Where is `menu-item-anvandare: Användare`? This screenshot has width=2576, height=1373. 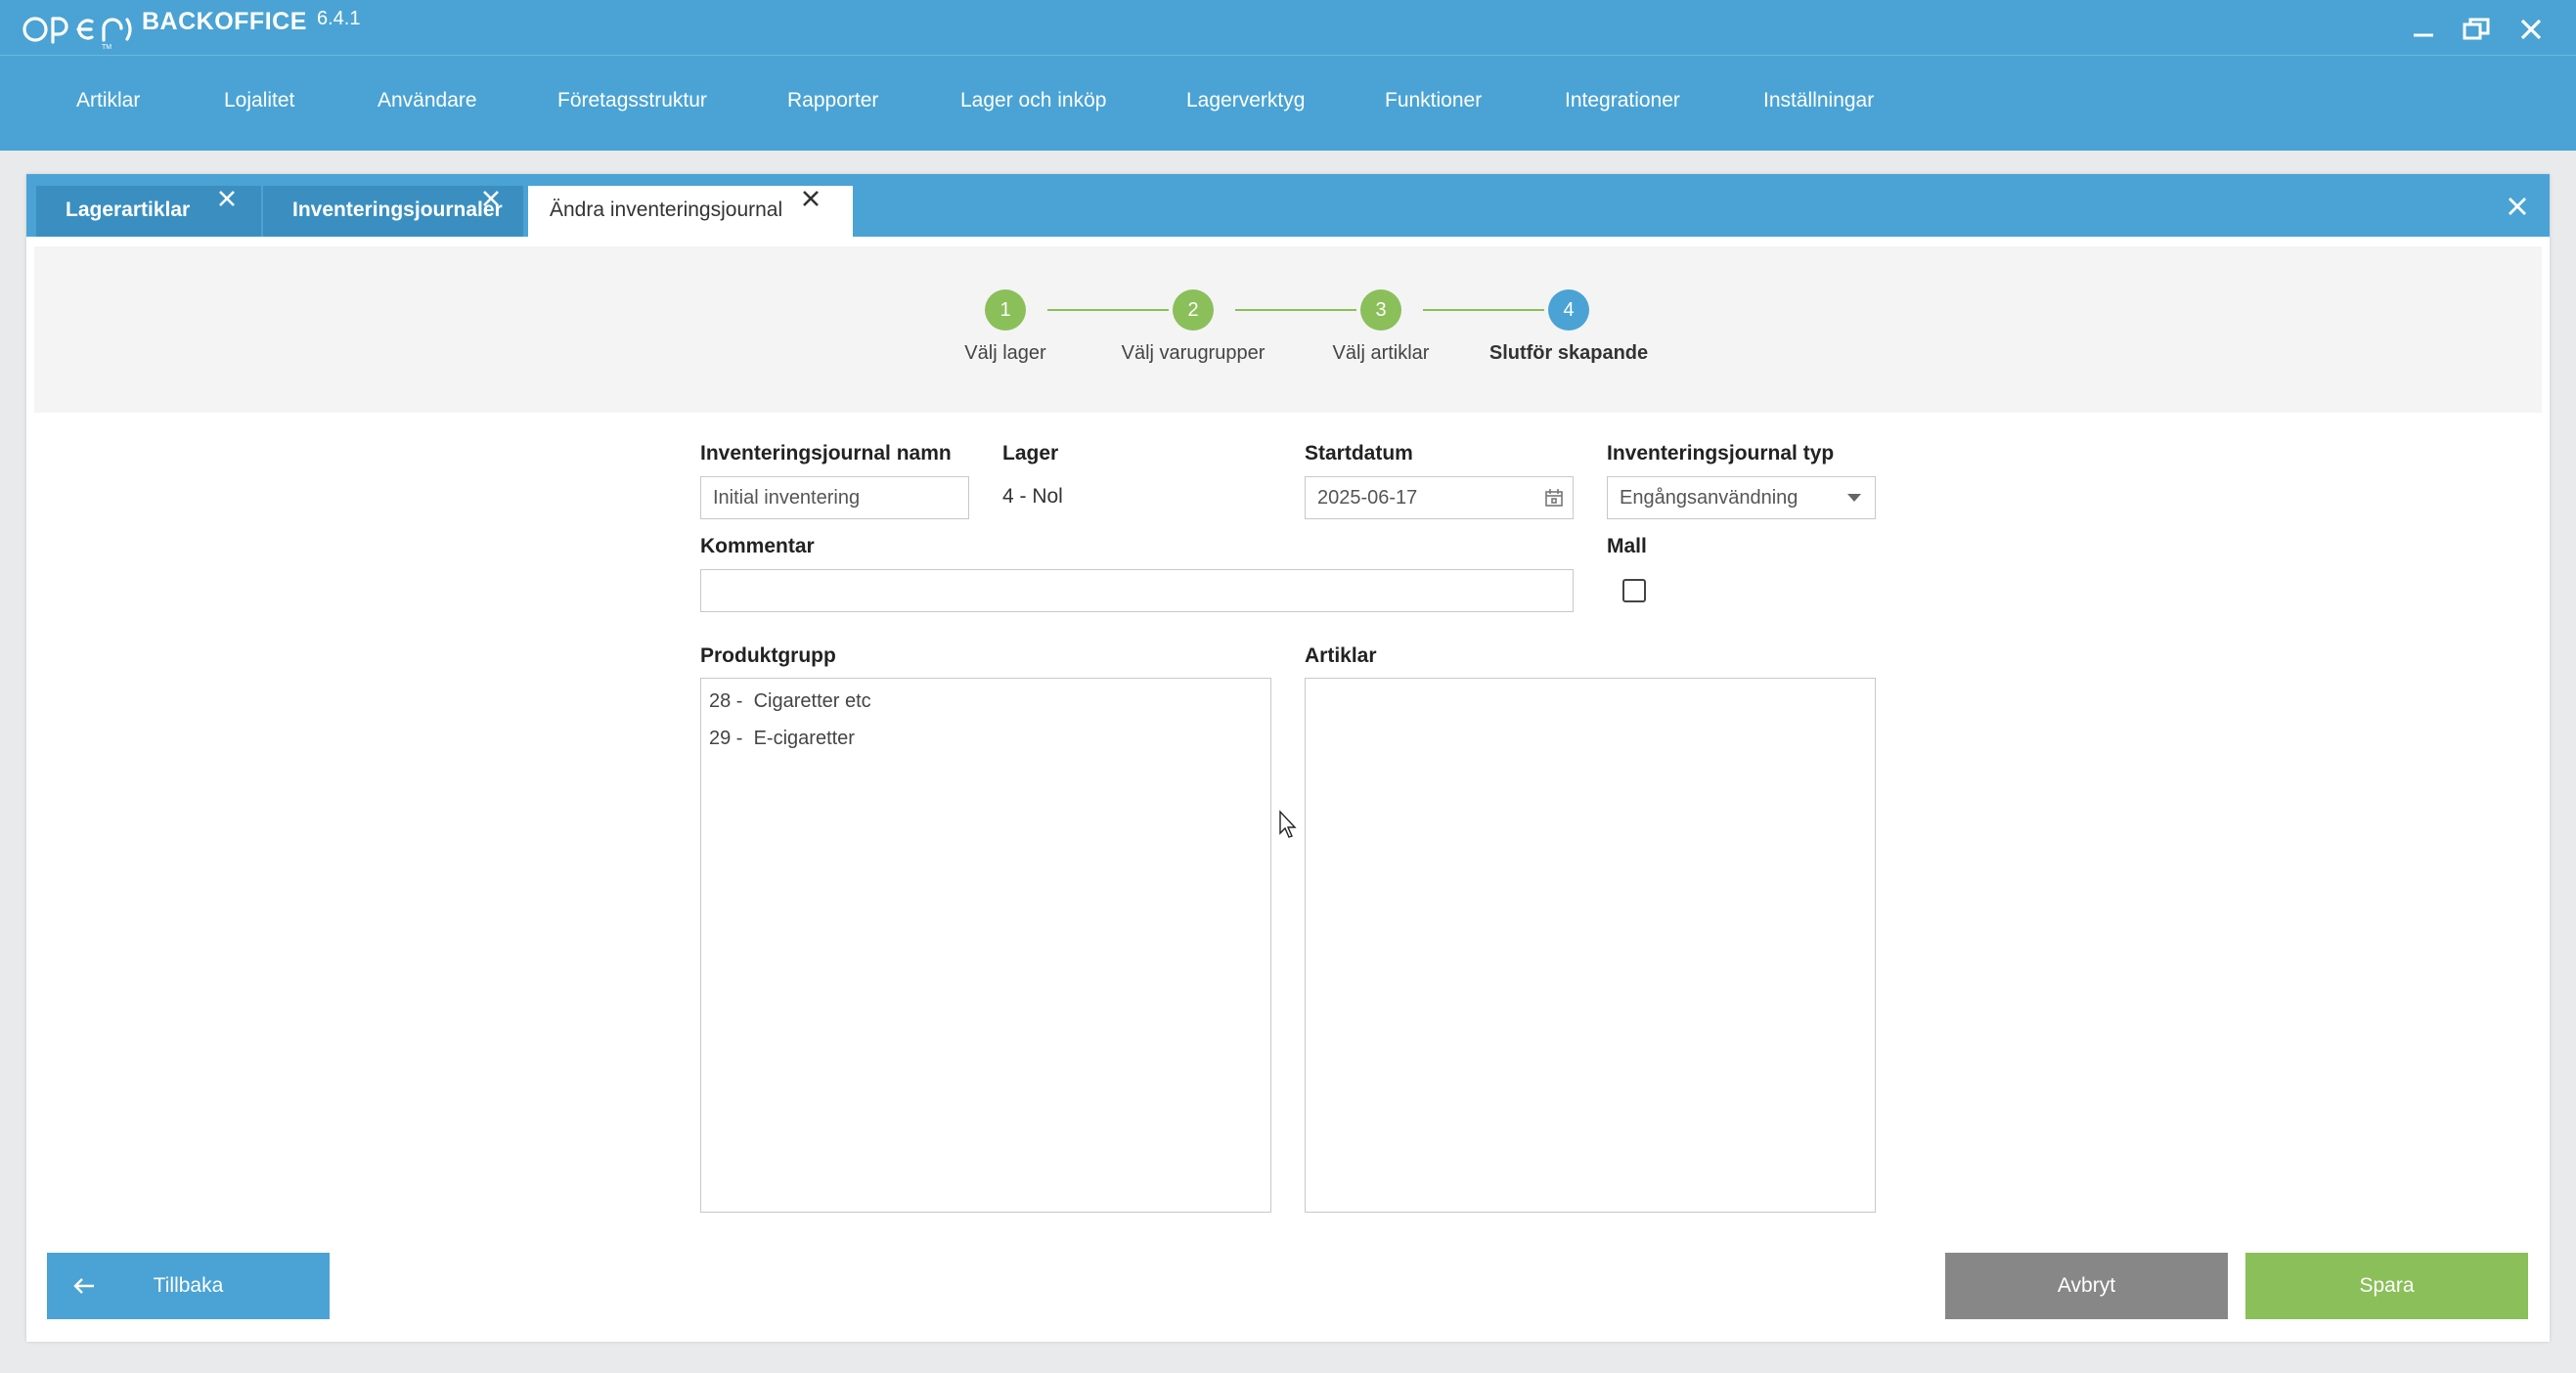 menu-item-anvandare: Användare is located at coordinates (427, 100).